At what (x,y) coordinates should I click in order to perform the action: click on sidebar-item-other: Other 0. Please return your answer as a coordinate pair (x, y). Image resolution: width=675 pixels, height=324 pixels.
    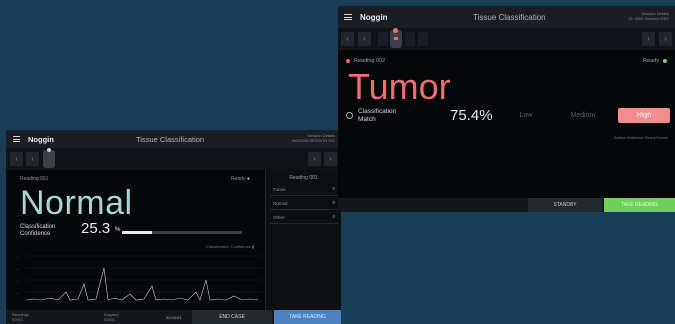
    Looking at the image, I should click on (304, 218).